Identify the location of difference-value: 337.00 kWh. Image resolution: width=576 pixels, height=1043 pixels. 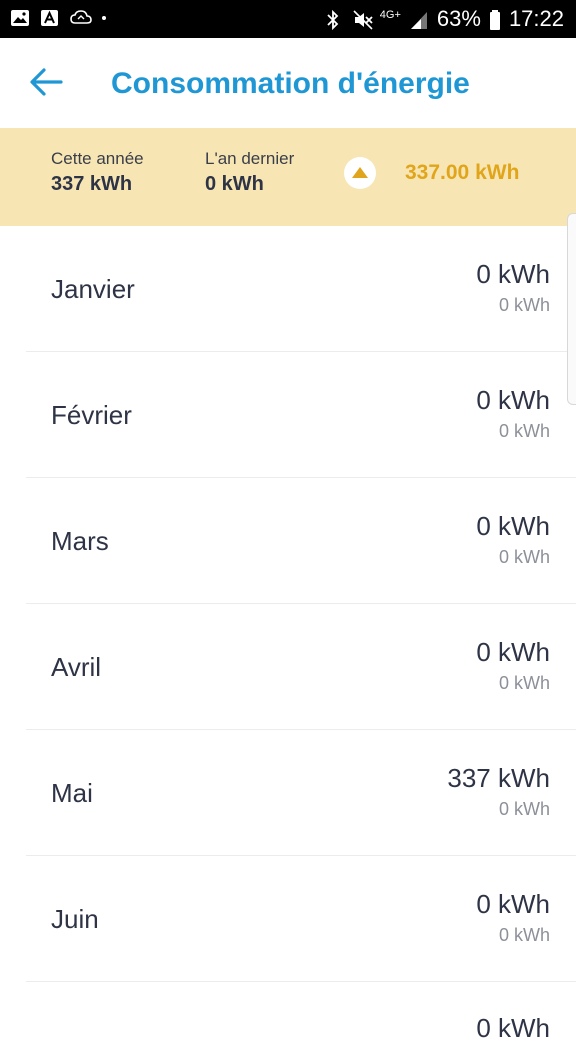
(462, 172).